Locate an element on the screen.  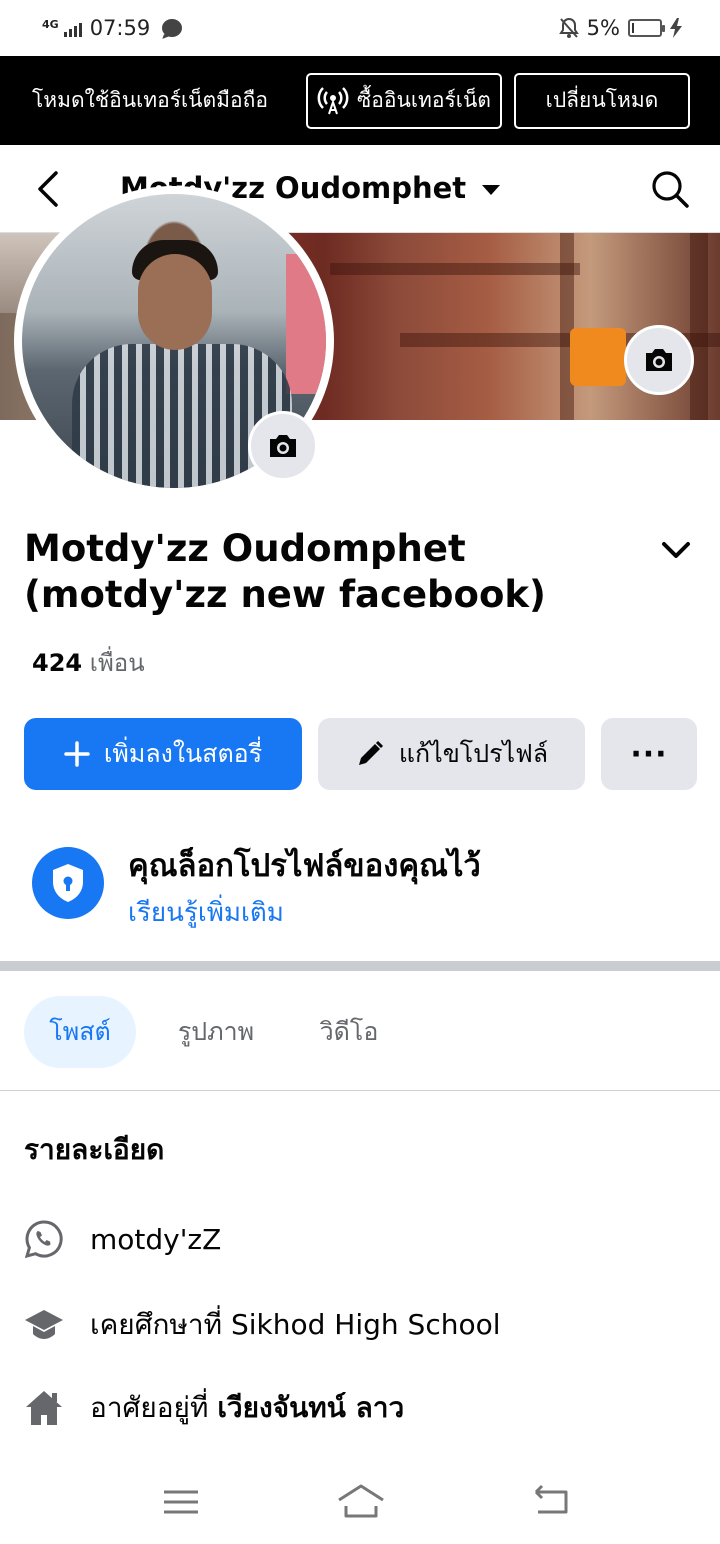
detail-lives-in: อาศัยอยู่ที่ เวียงจันทน์ ลาว is located at coordinates (214, 1408).